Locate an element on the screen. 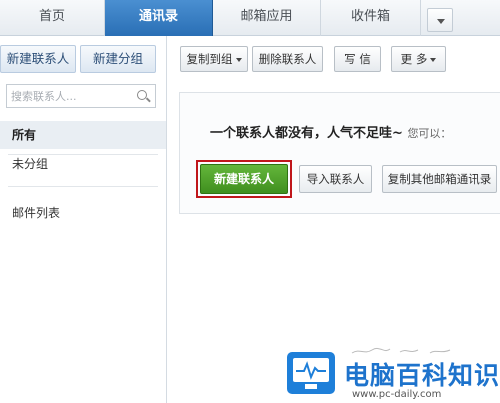 Image resolution: width=500 pixels, height=403 pixels. watermark-screen-shape is located at coordinates (311, 370).